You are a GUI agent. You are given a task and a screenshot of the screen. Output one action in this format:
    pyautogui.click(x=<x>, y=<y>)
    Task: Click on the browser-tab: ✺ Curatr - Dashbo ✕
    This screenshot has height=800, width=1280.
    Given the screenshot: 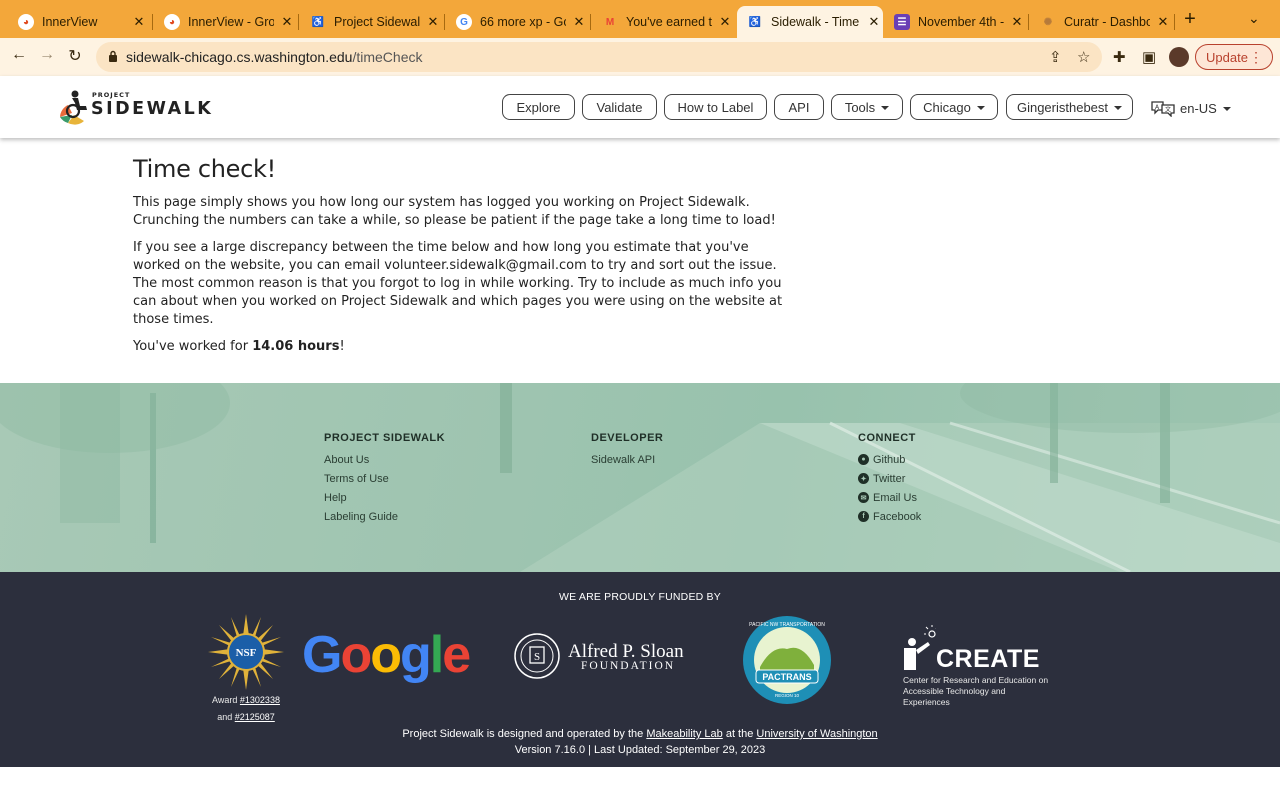 What is the action you would take?
    pyautogui.click(x=1101, y=22)
    